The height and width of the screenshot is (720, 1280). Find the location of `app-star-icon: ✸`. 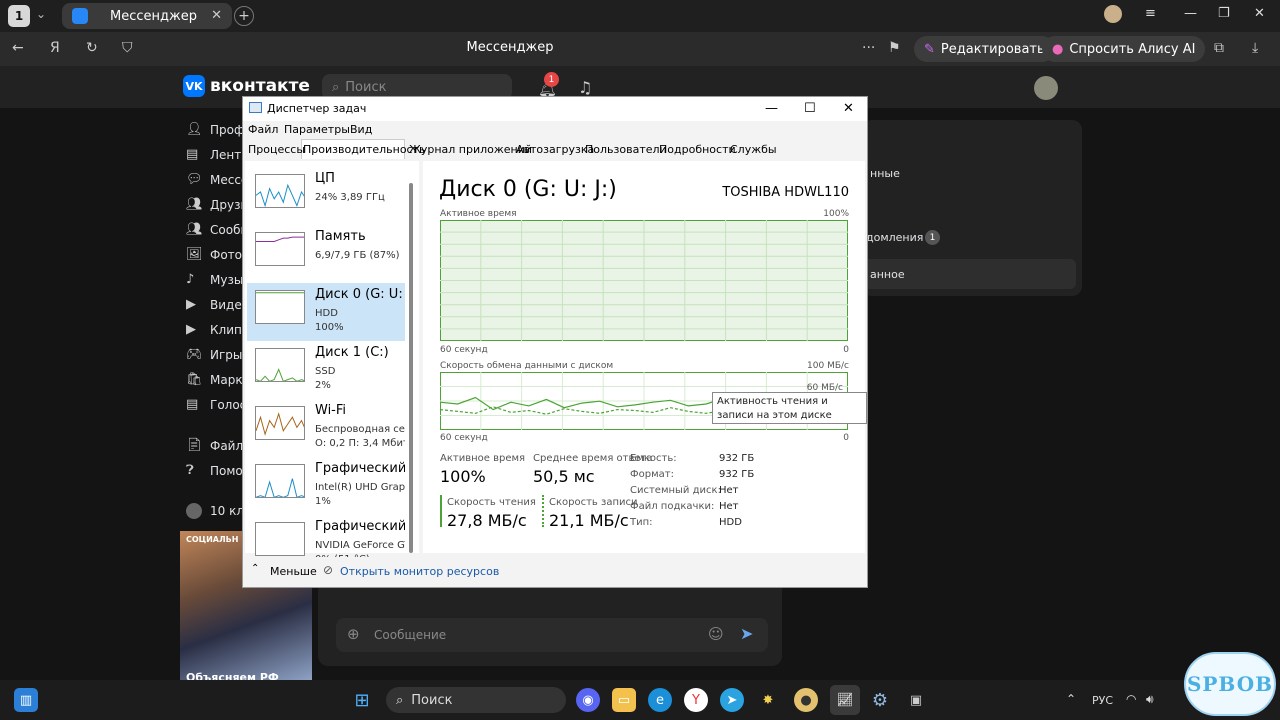

app-star-icon: ✸ is located at coordinates (768, 700).